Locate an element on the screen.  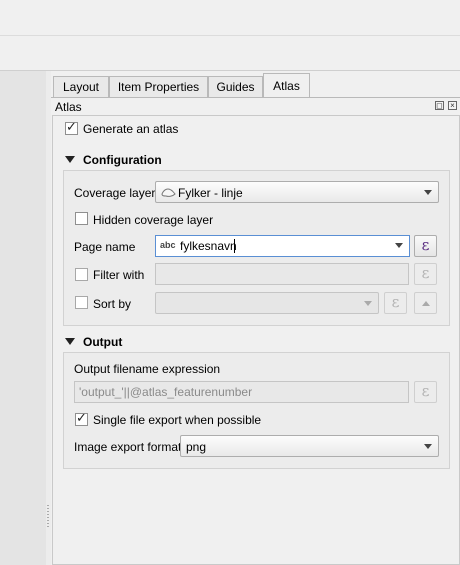
coverage-layer-value: Fylker - linje is located at coordinates (210, 193).